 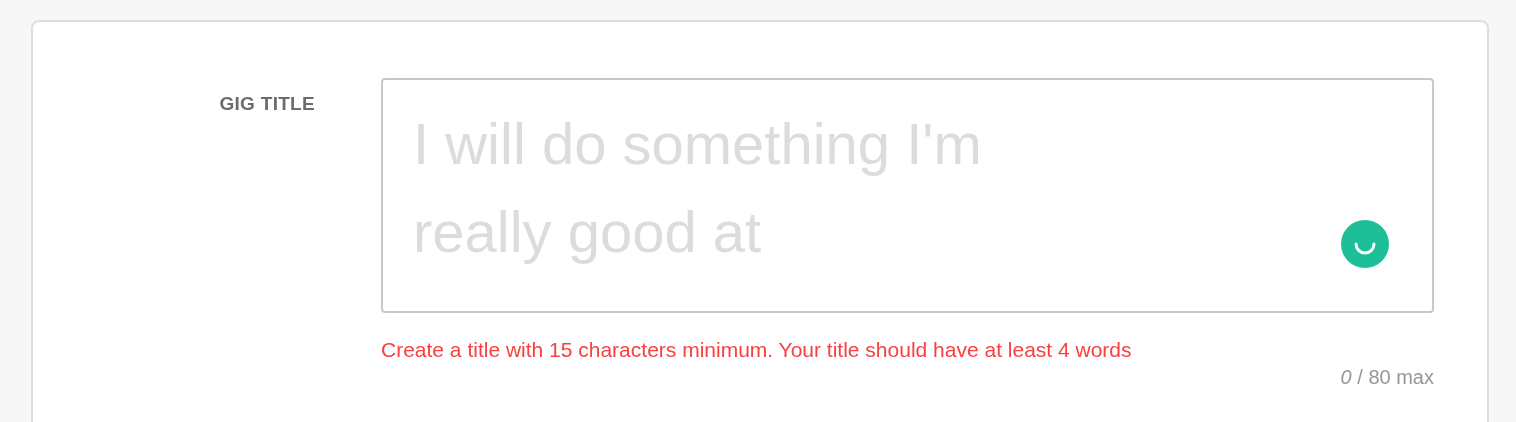 I want to click on error-message: Create a title with 15 characters minimum. Your title should have at least 4 words, so click(x=757, y=350).